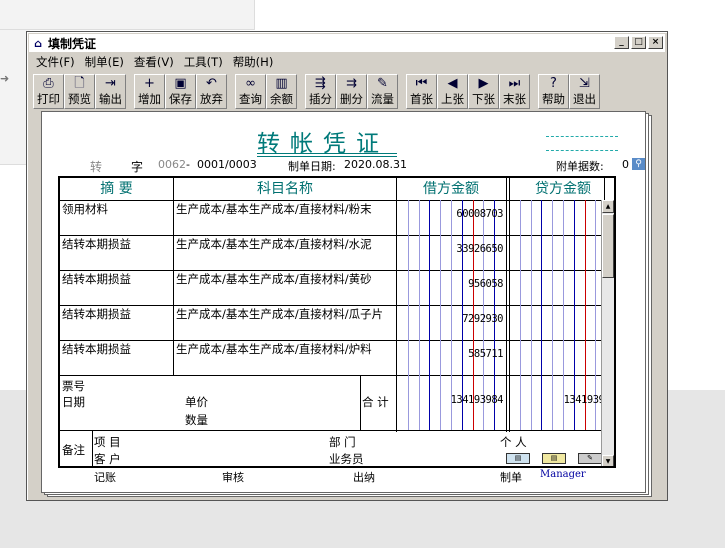 This screenshot has width=725, height=548. Describe the element at coordinates (450, 284) in the screenshot. I see `row-debit-amount: 956058` at that location.